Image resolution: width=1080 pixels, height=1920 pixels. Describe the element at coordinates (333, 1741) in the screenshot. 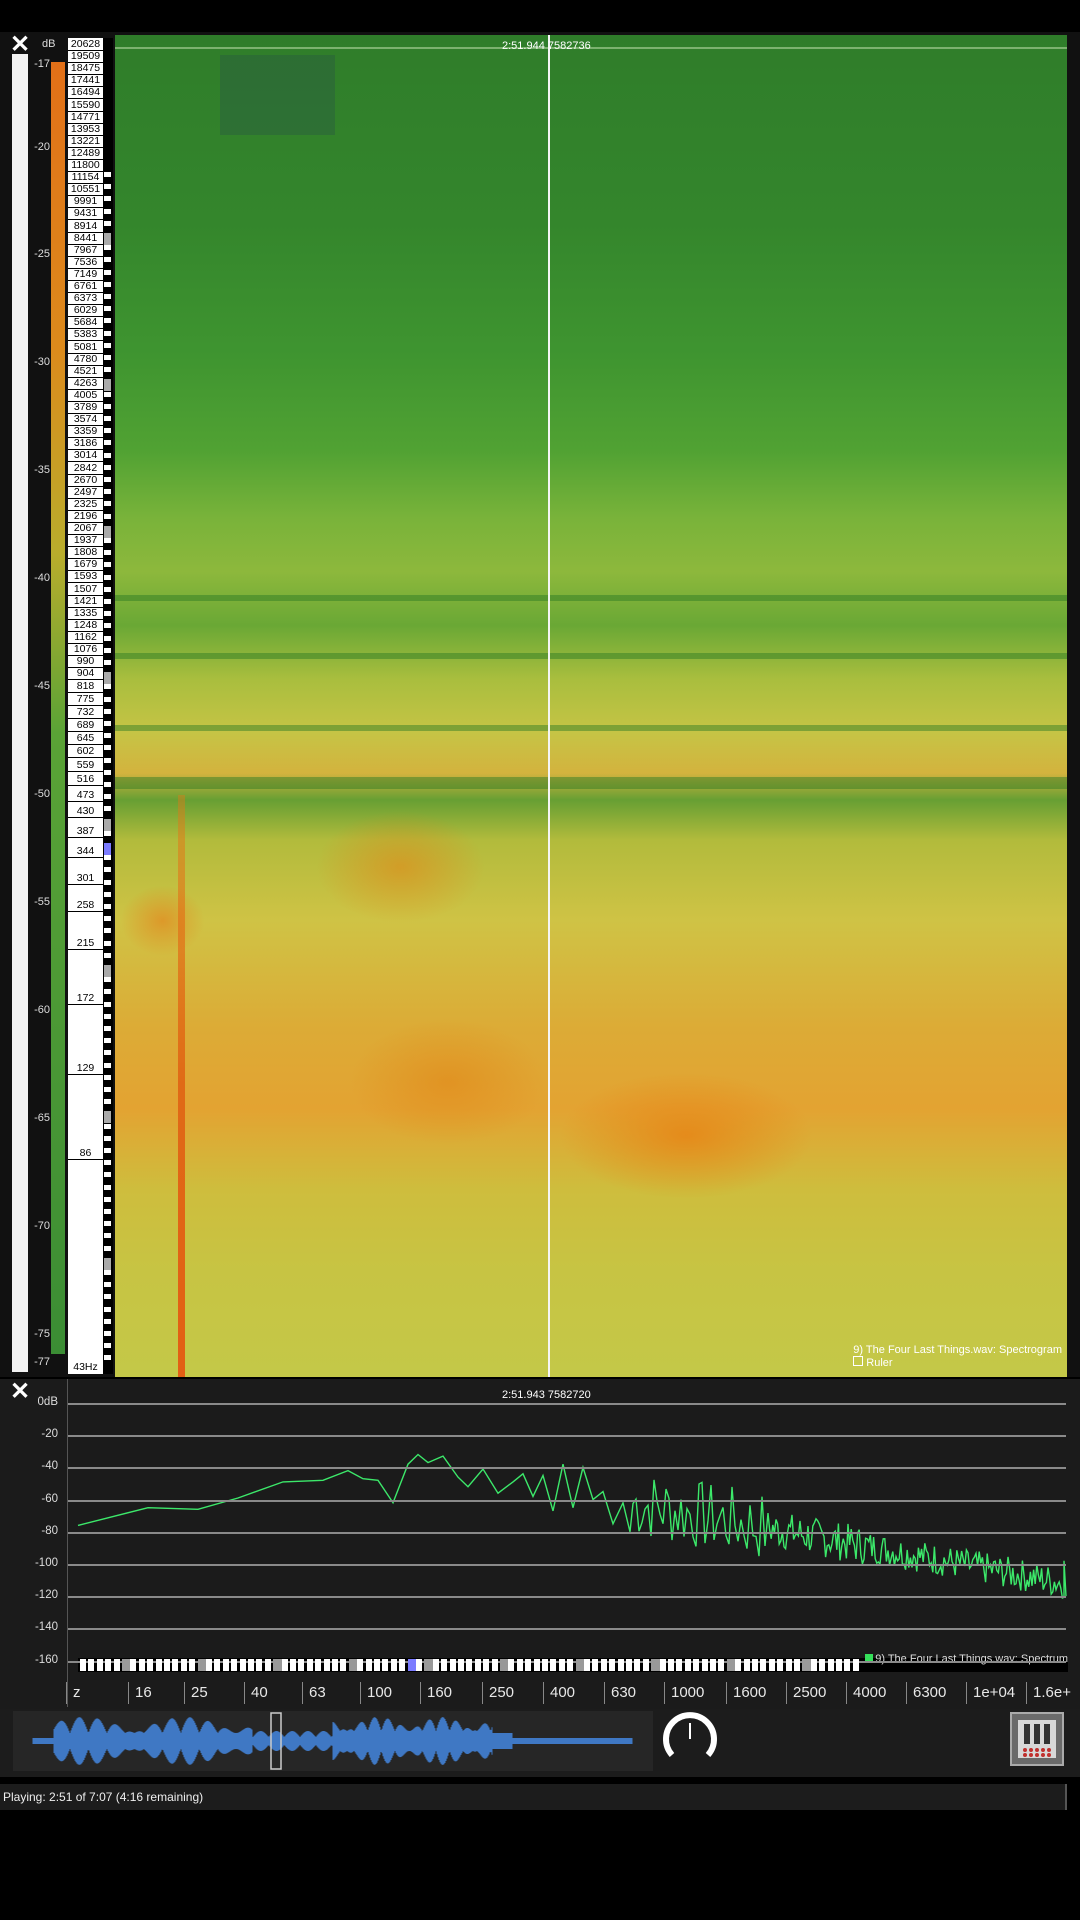

I see `waveform-overview` at that location.